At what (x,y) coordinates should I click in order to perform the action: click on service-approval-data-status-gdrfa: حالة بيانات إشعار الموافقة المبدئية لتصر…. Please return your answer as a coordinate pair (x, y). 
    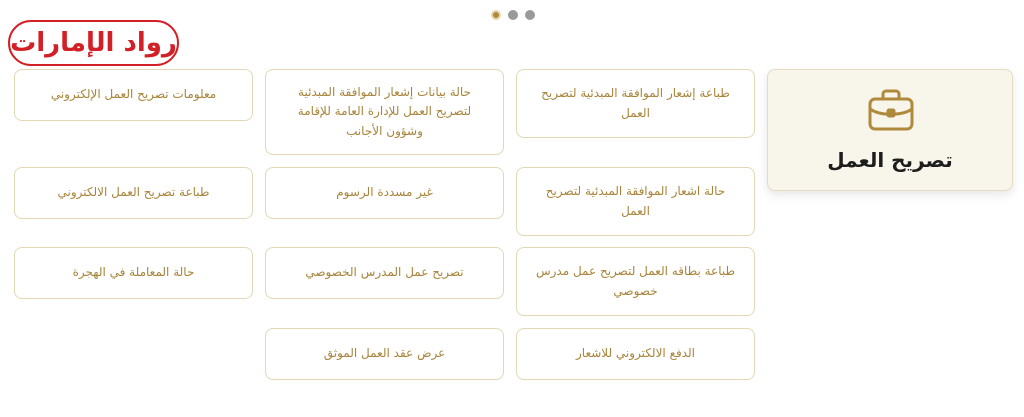
    Looking at the image, I should click on (384, 112).